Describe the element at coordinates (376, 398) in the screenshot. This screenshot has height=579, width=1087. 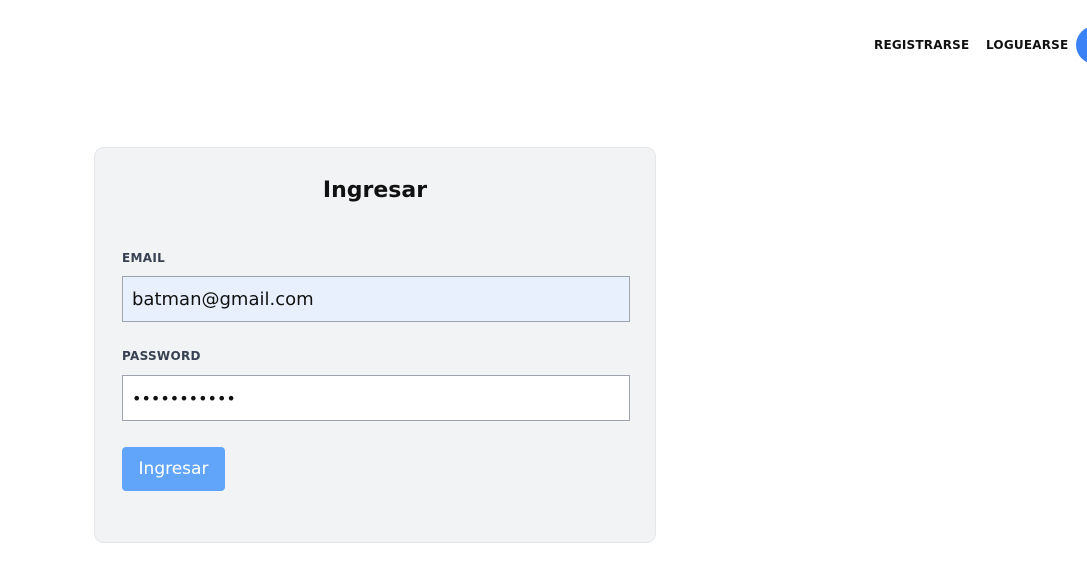
I see `password-field` at that location.